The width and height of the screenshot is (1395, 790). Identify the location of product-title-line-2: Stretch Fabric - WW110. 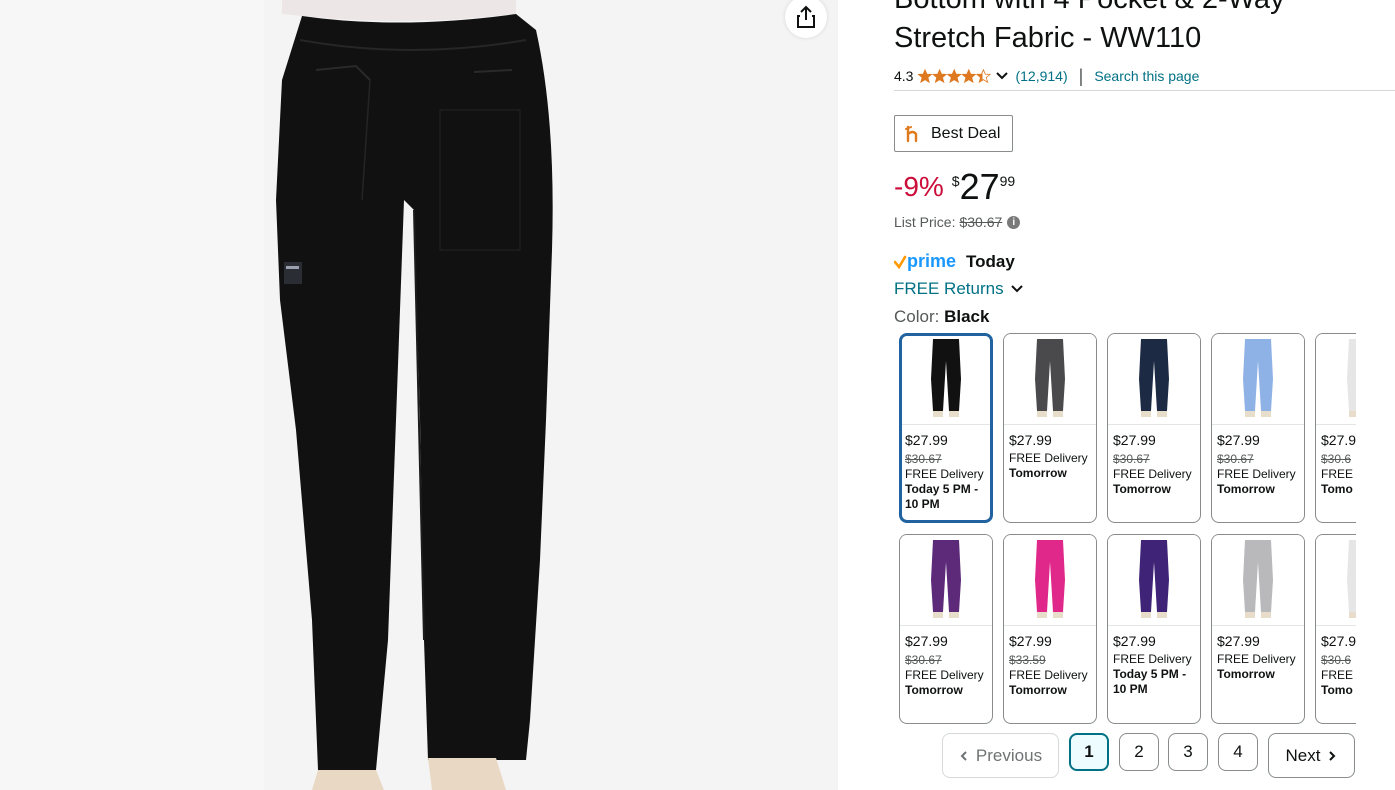
(1048, 38).